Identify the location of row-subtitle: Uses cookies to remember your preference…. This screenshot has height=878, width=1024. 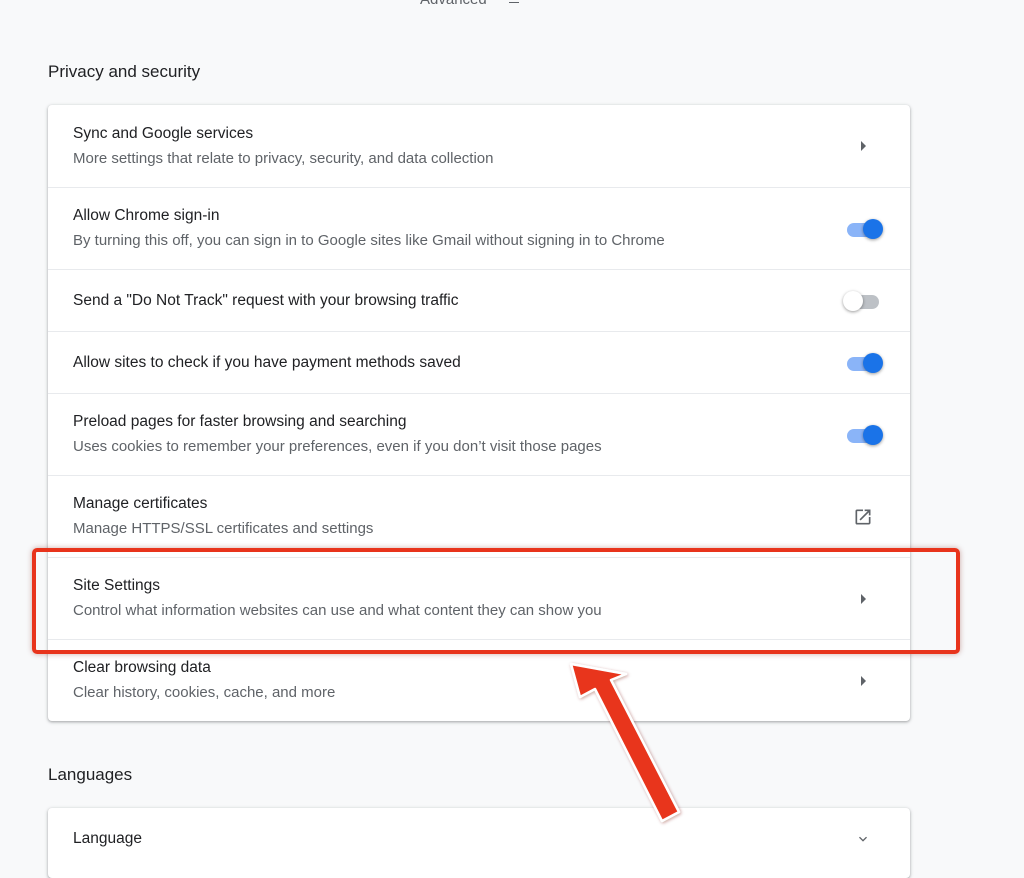
(337, 446).